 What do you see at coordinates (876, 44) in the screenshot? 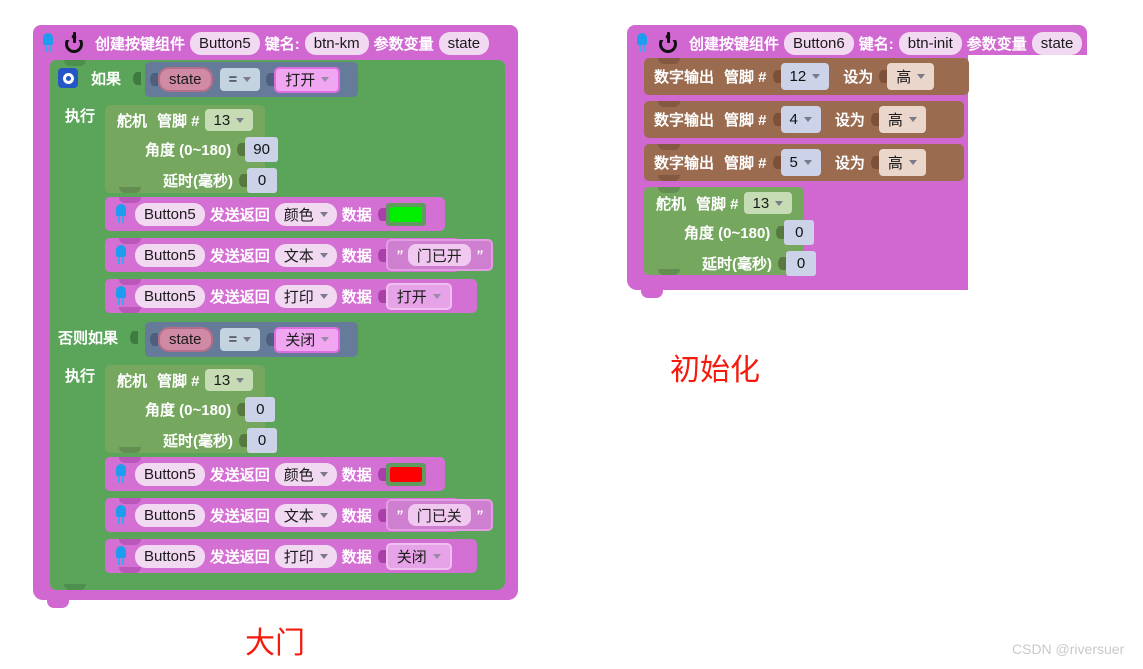
I see `right-hat-key-label: 键名:` at bounding box center [876, 44].